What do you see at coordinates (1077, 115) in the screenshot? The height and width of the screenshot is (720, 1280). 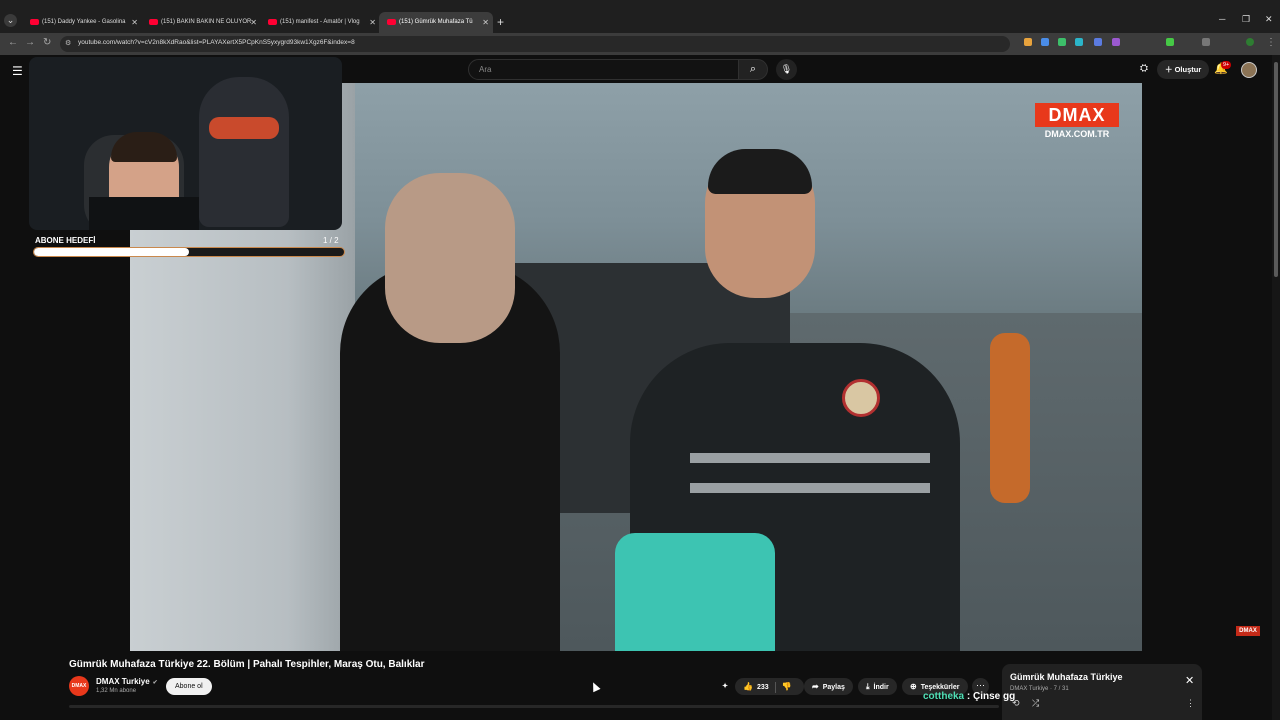 I see `dmax-watermark-logo: DMAX` at bounding box center [1077, 115].